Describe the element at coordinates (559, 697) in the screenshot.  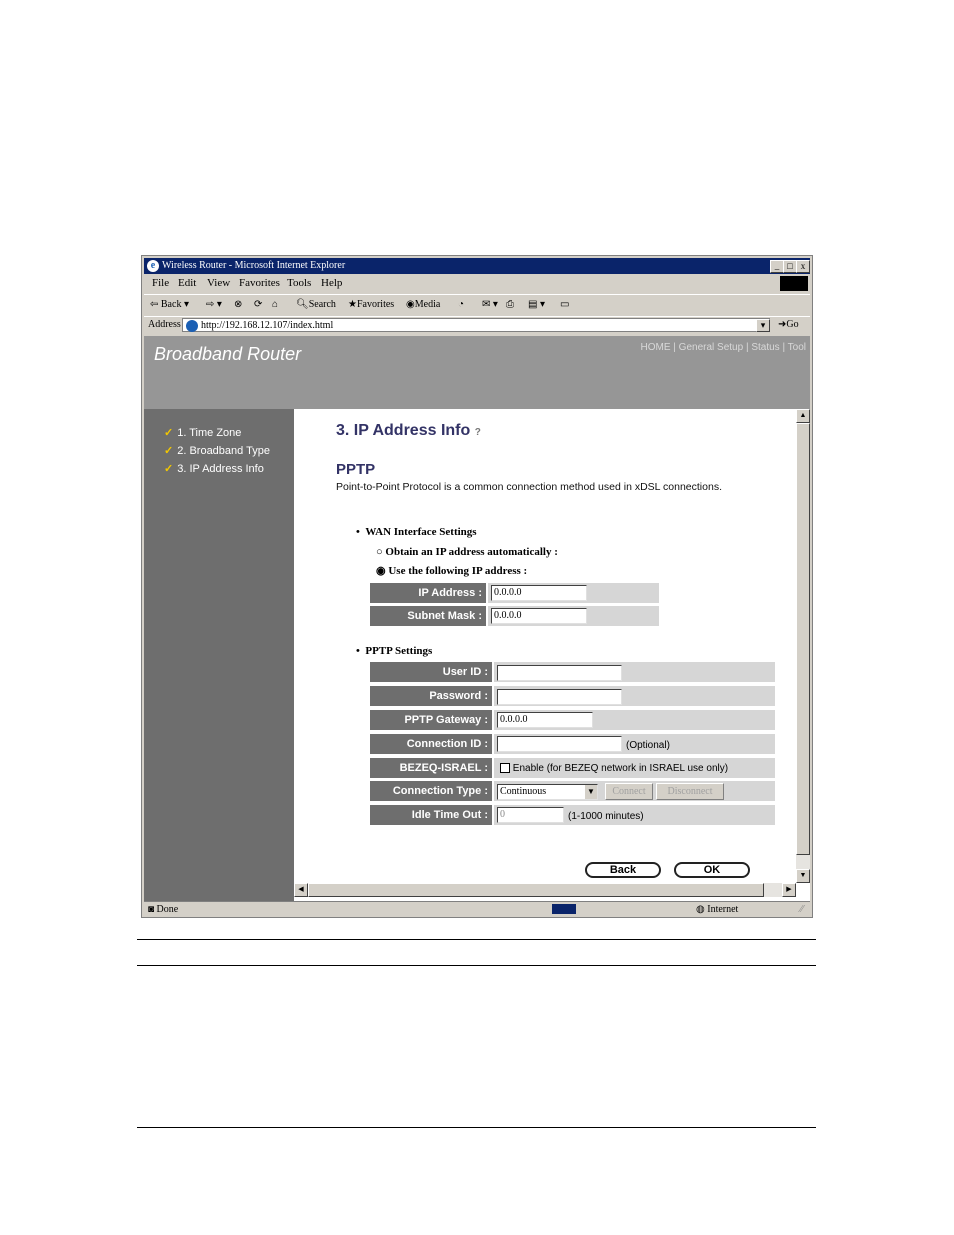
I see `password-input` at that location.